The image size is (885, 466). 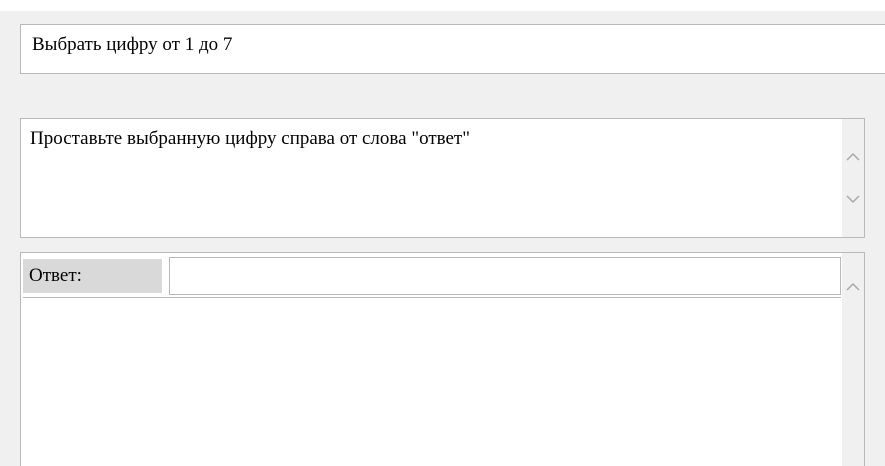 I want to click on task-text: Выбрать цифру от 1 до 7, so click(x=132, y=44).